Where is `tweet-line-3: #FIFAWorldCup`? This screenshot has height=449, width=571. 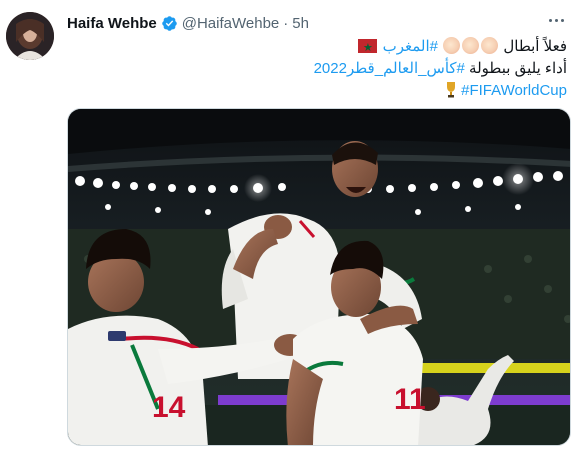 tweet-line-3: #FIFAWorldCup is located at coordinates (319, 91).